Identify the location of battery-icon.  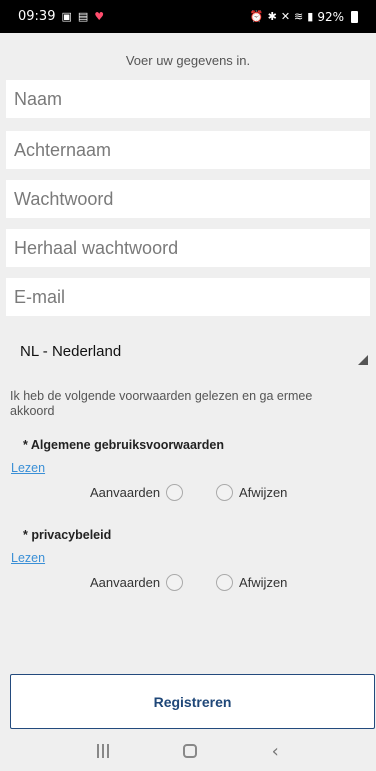
(354, 16).